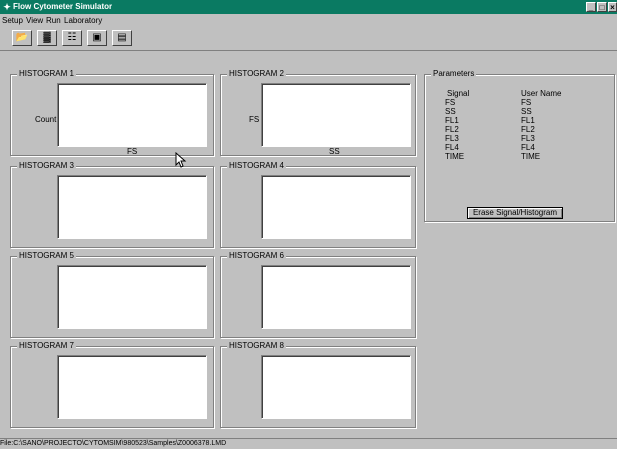  I want to click on histogram-5-group: HISTOGRAM 5, so click(112, 294).